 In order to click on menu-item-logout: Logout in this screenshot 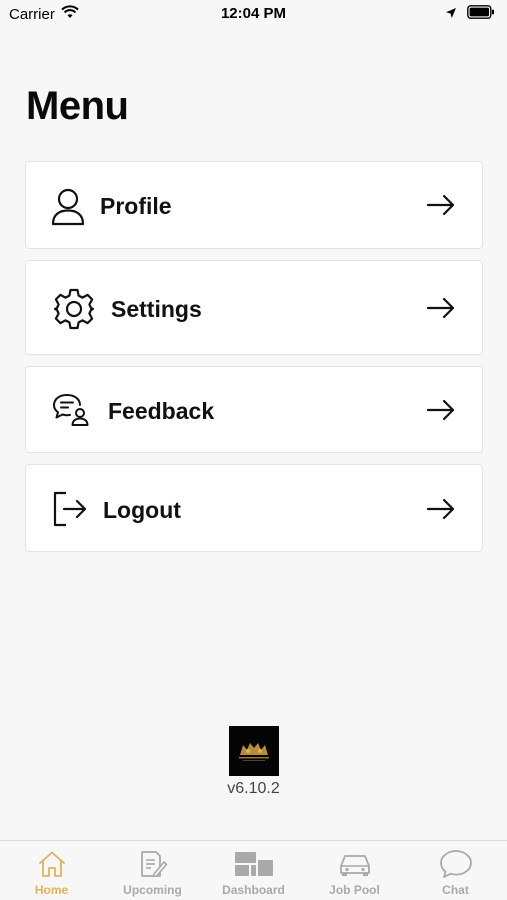, I will do `click(254, 508)`.